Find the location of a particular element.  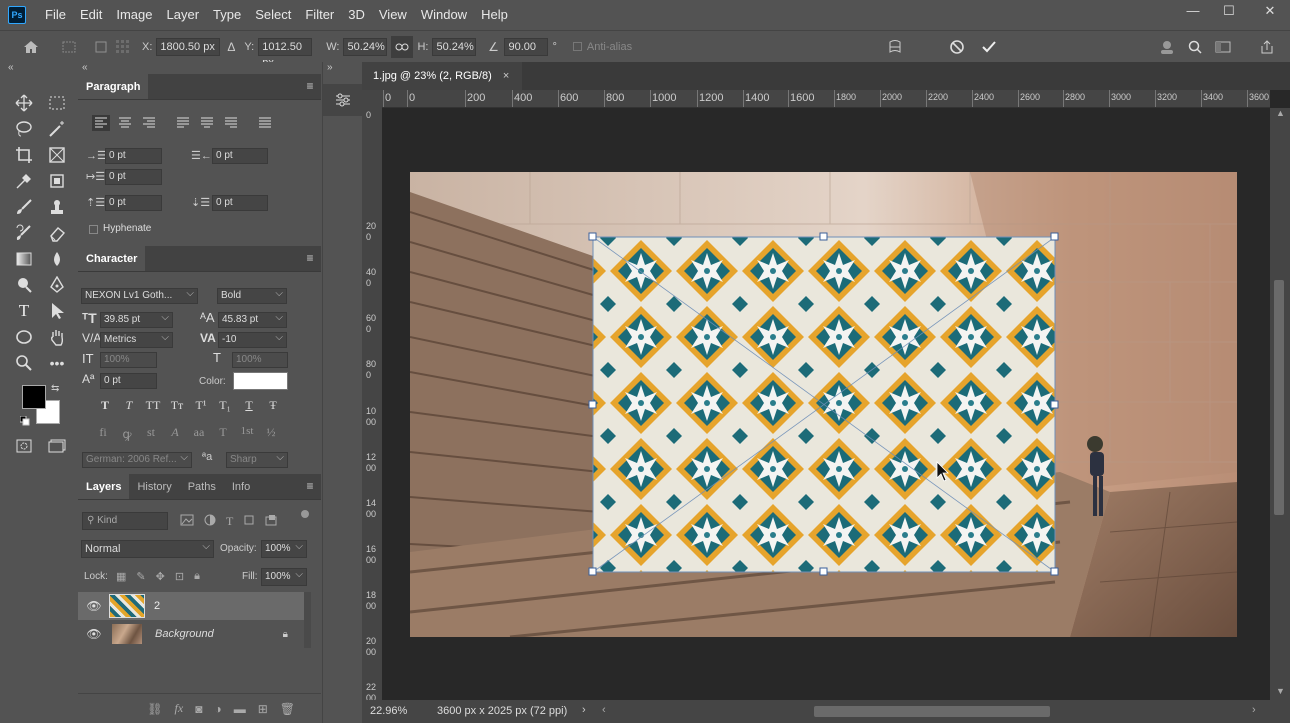

scroll-up-icon: ▲ is located at coordinates (1280, 113).